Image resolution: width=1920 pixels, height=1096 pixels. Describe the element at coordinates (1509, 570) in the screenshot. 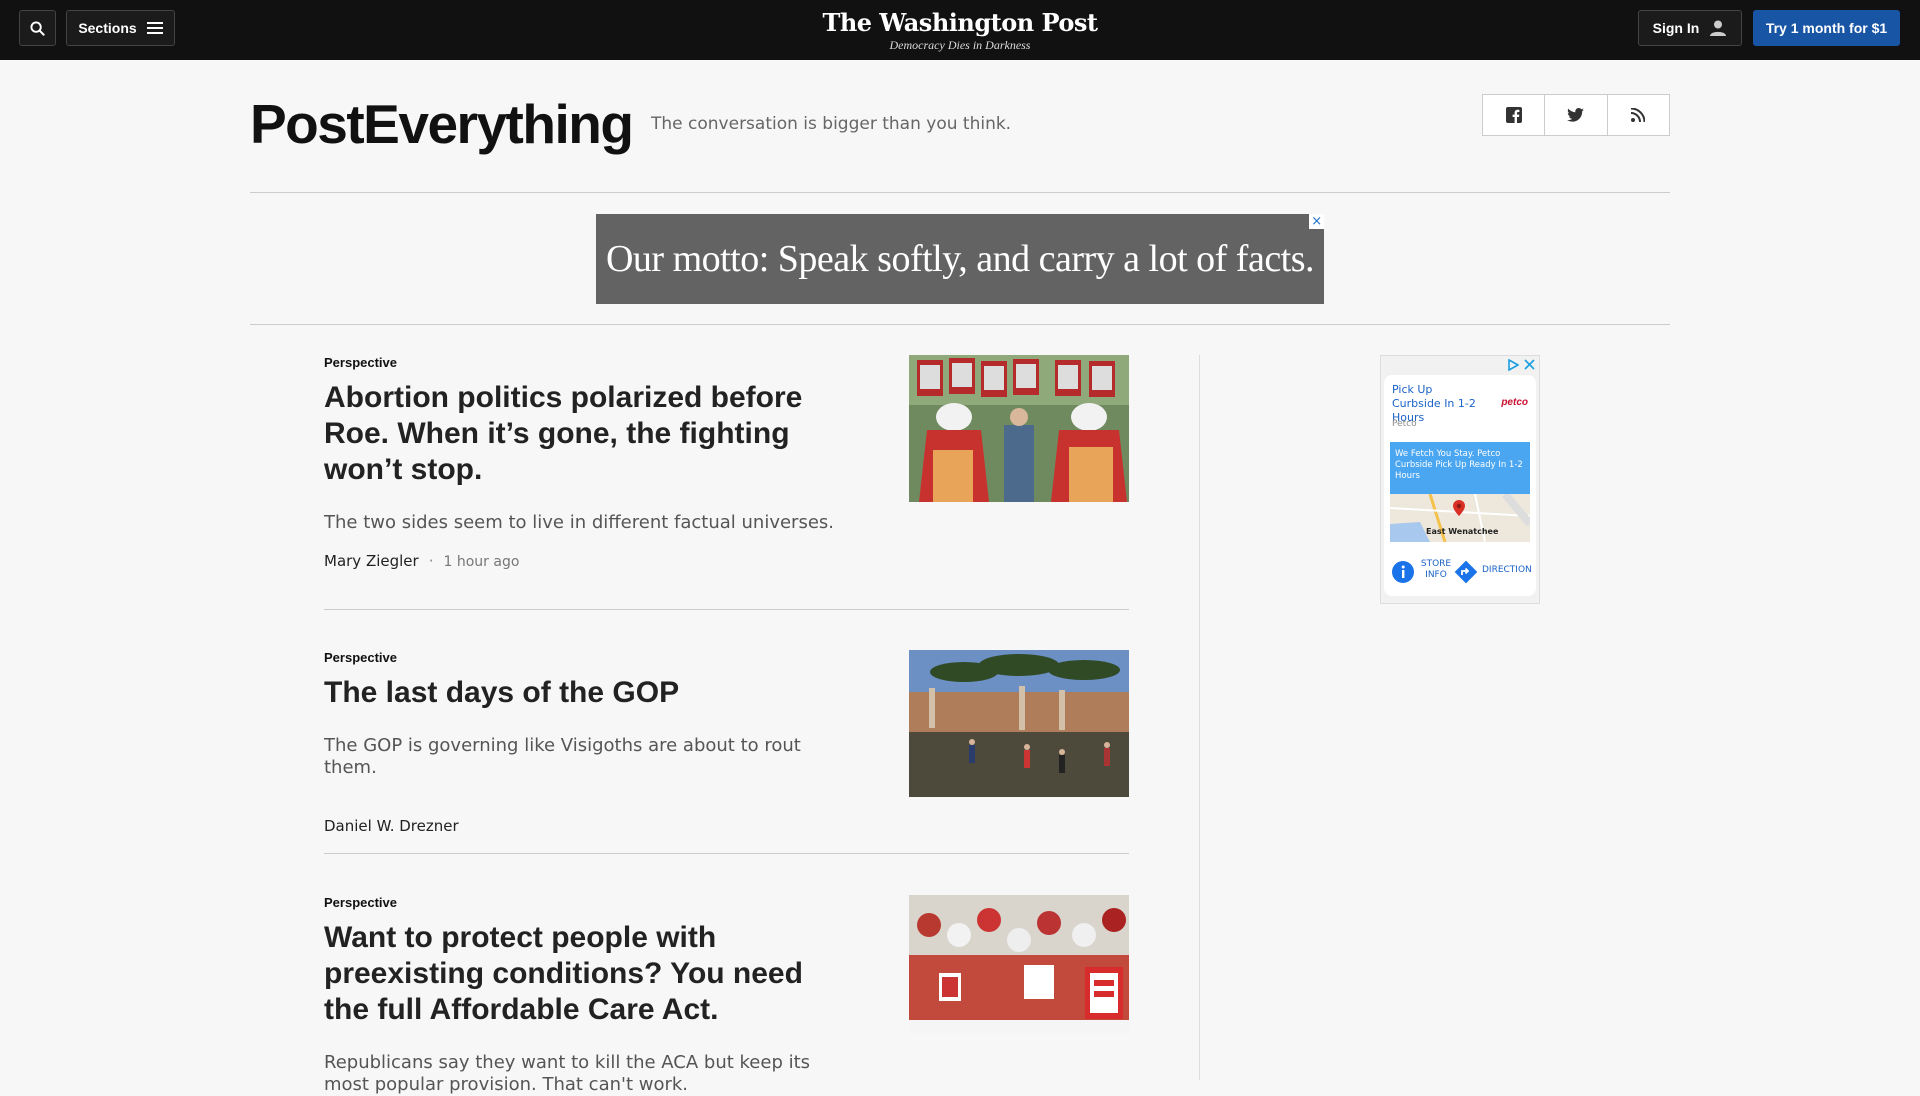

I see `directions-button: DIRECTION` at that location.